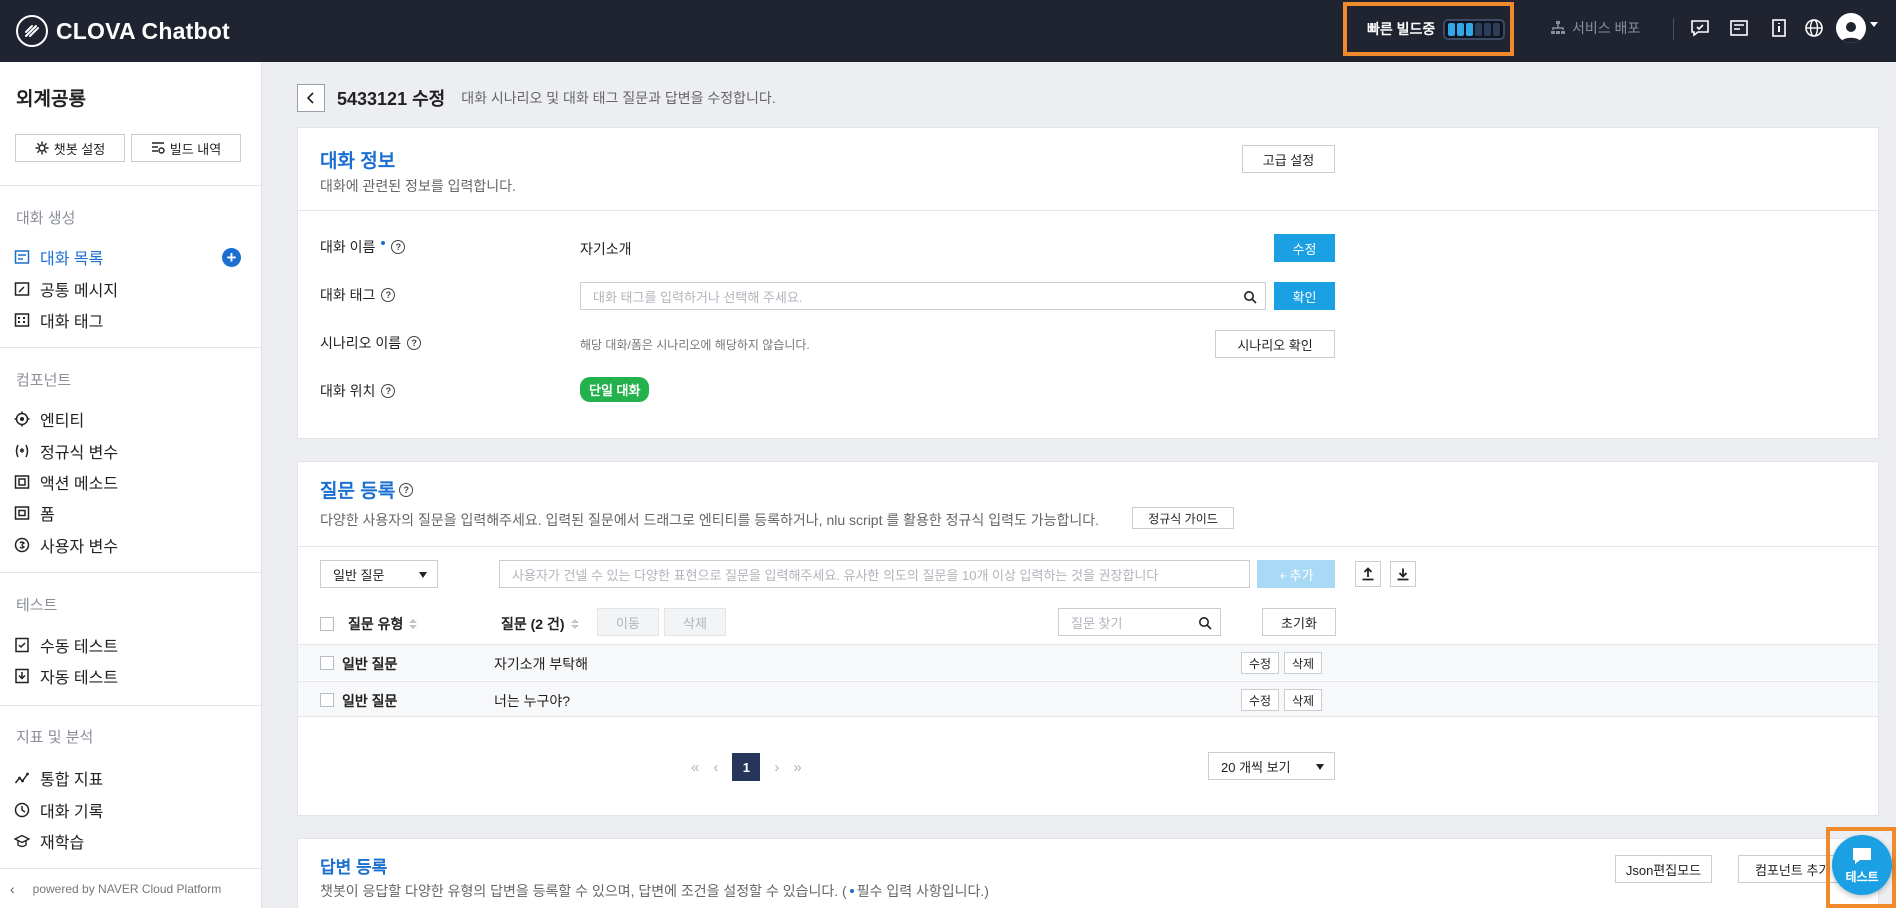 This screenshot has width=1896, height=908. What do you see at coordinates (923, 296) in the screenshot?
I see `conversation-tag-input: 대화 태그를 입력하거나 선택해 주세요.` at bounding box center [923, 296].